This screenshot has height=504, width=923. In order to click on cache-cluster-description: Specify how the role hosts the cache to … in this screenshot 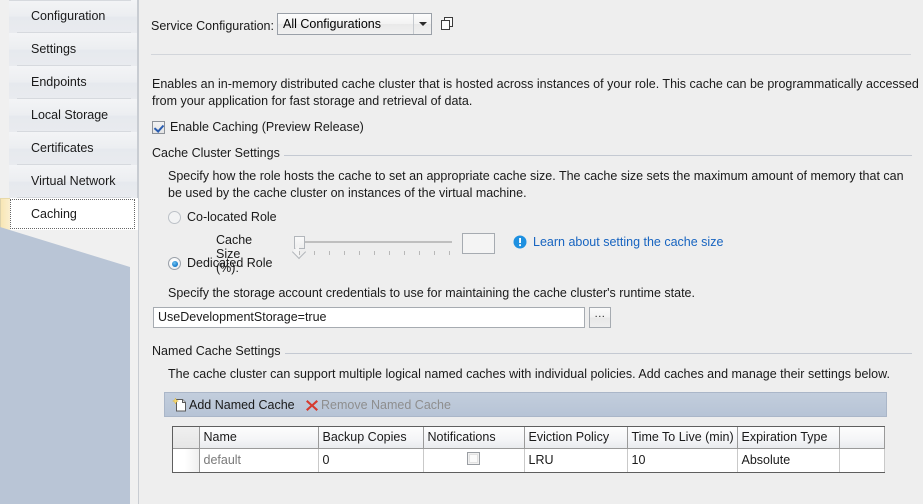, I will do `click(536, 184)`.